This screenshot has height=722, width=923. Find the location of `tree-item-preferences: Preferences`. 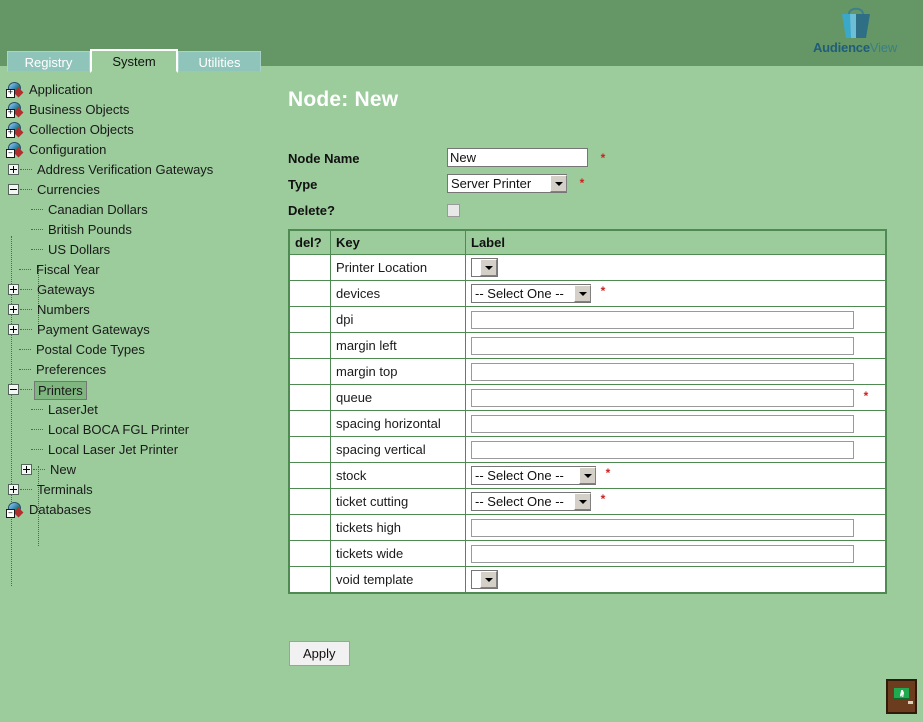

tree-item-preferences: Preferences is located at coordinates (138, 370).